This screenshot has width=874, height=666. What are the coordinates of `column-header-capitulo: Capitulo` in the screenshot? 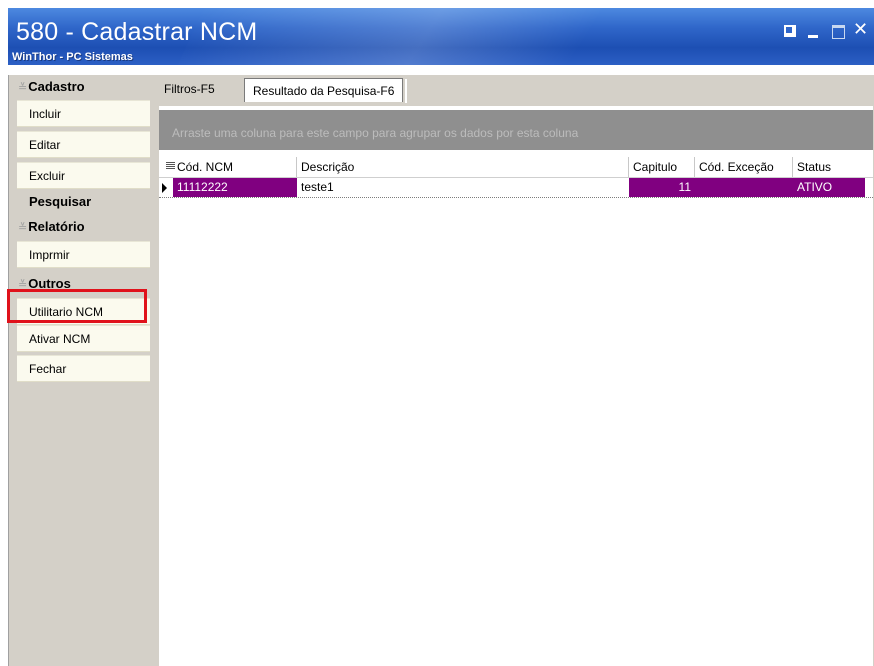 It's located at (662, 167).